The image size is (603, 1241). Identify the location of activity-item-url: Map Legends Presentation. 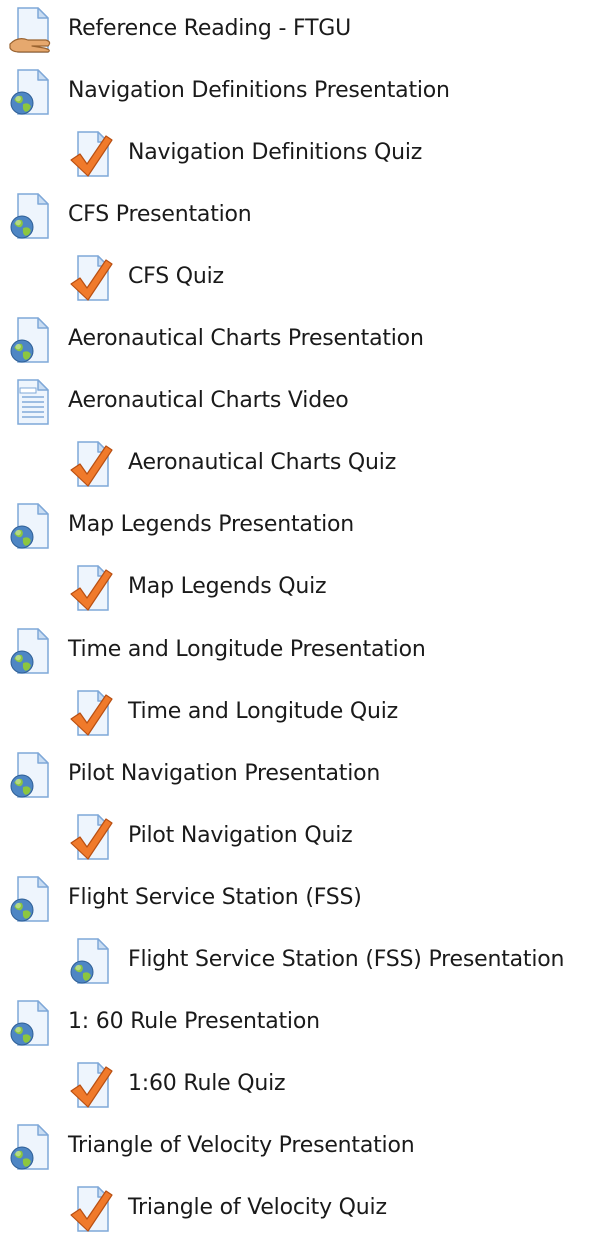
(301, 527).